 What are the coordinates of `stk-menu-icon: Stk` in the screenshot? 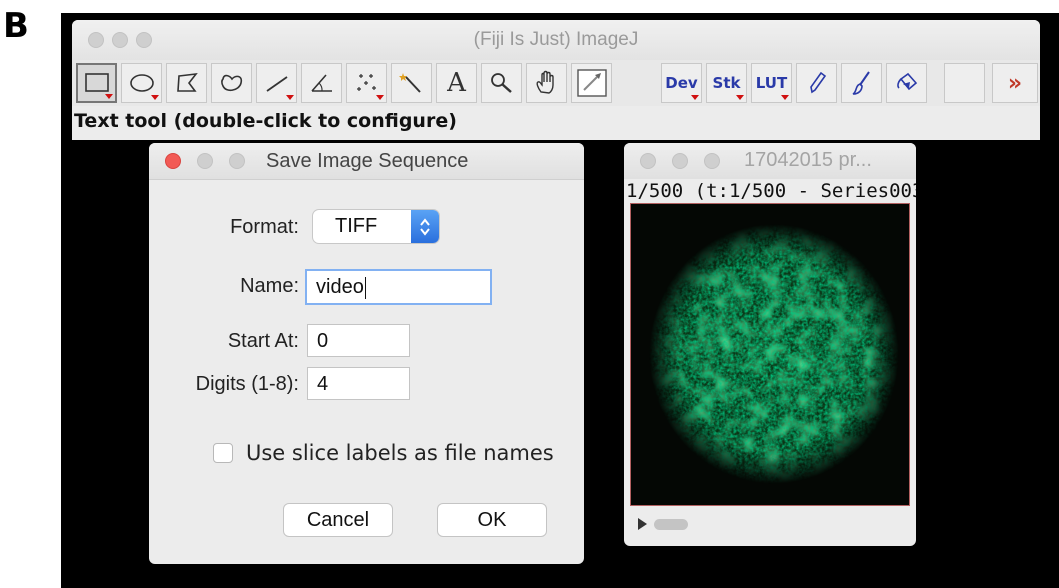 It's located at (726, 83).